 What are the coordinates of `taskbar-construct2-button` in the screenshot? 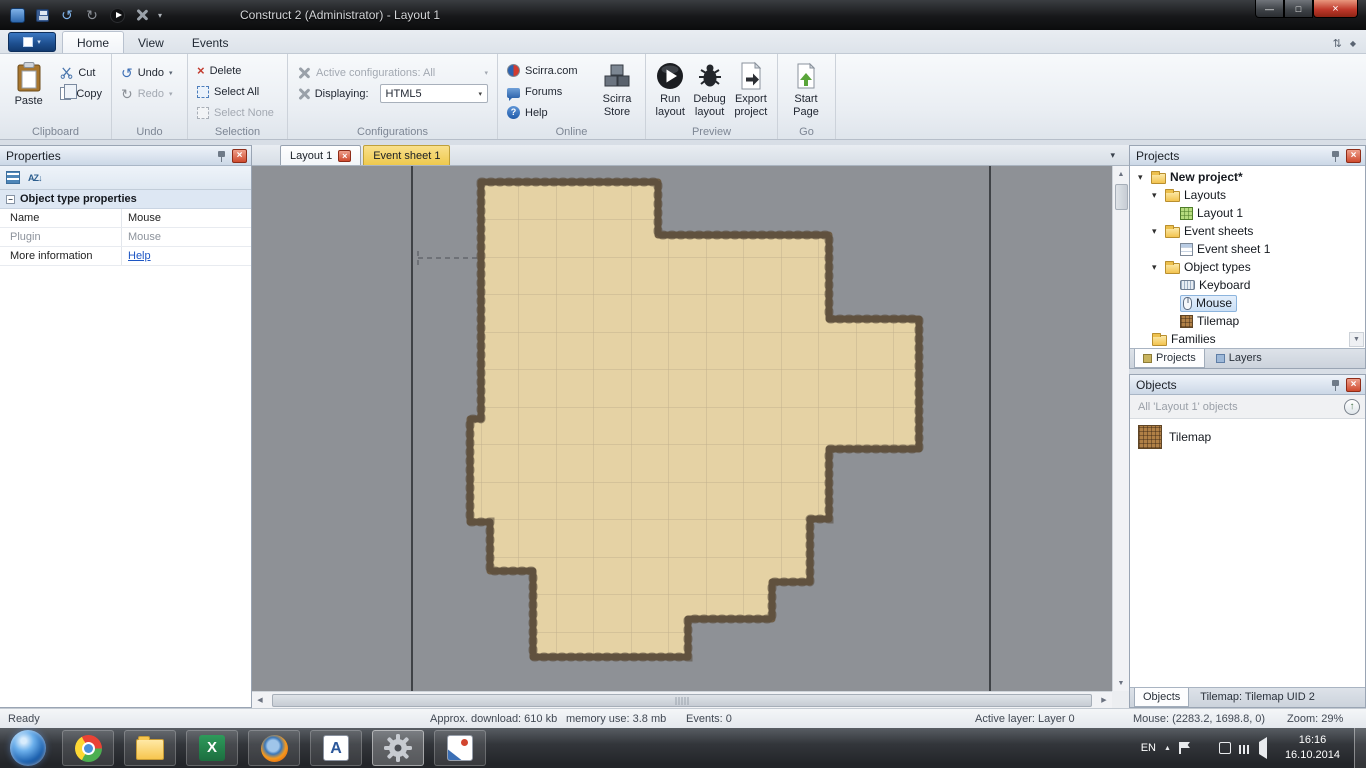 It's located at (398, 748).